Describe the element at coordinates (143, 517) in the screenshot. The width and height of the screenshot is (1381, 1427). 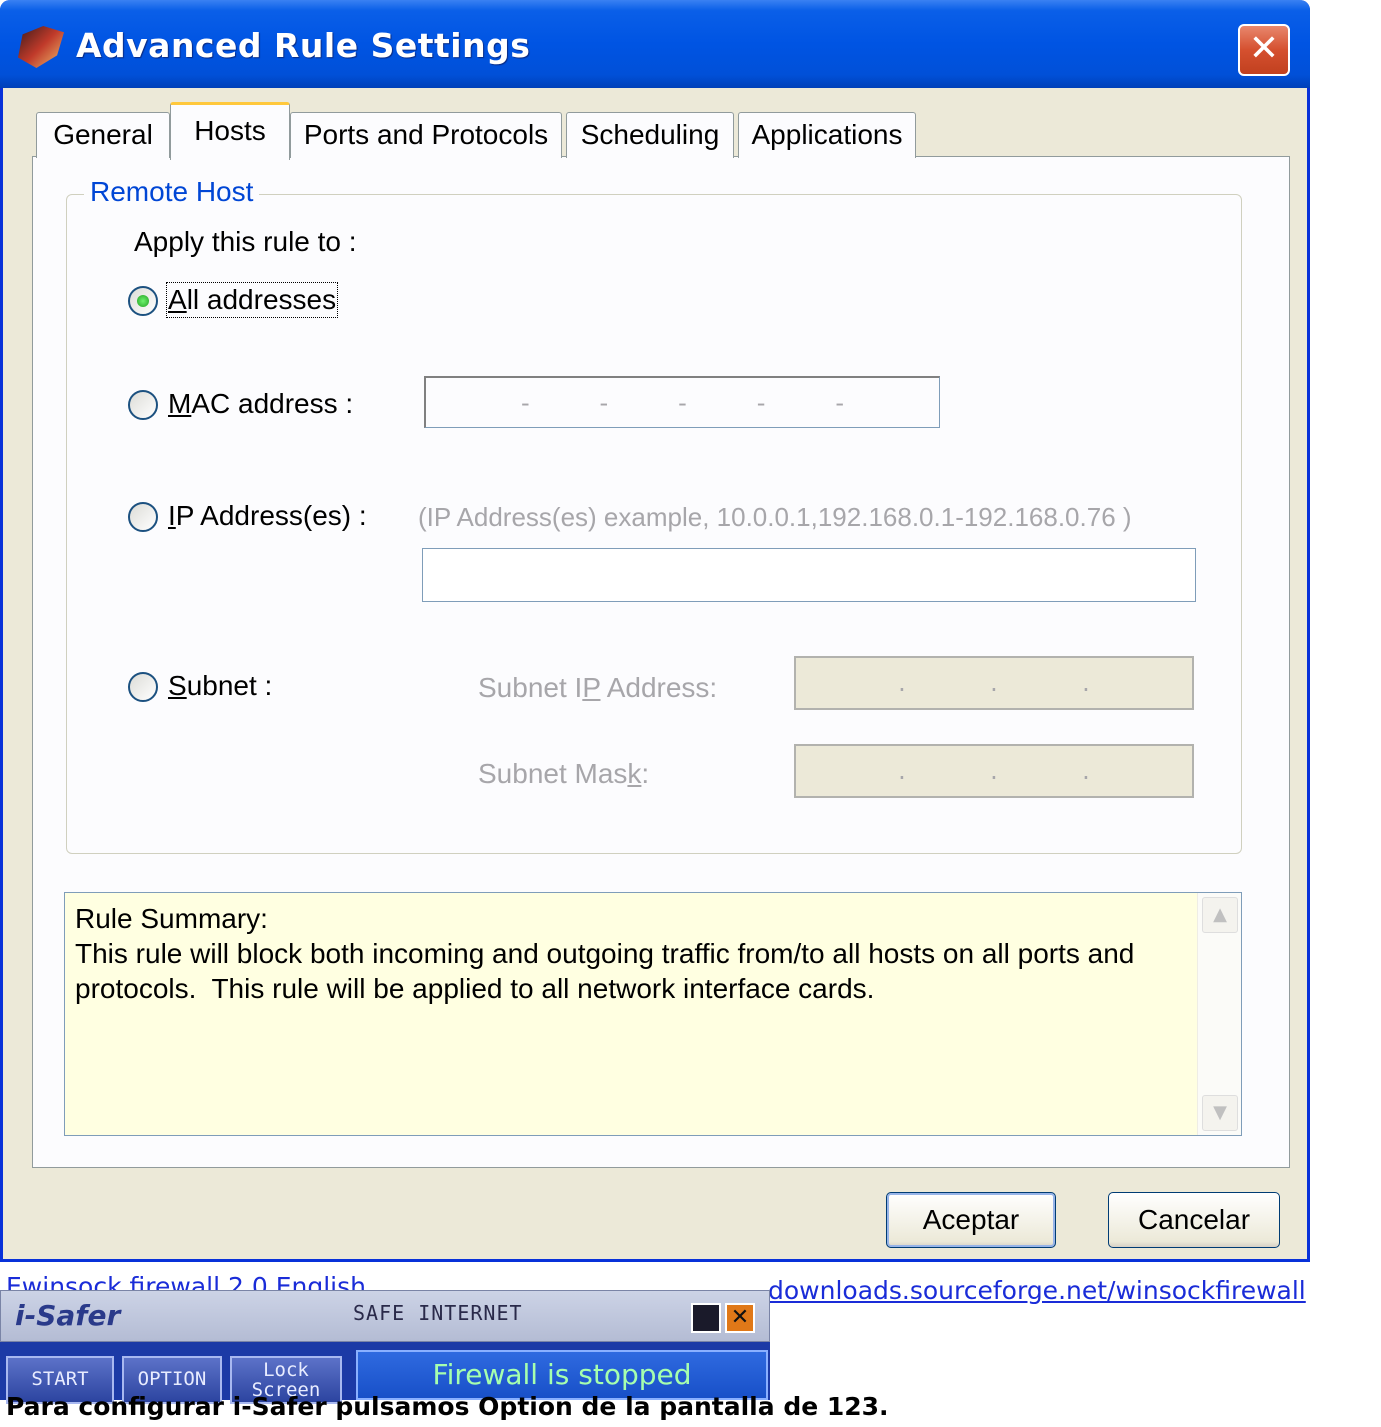
I see `ip-address-radio` at that location.